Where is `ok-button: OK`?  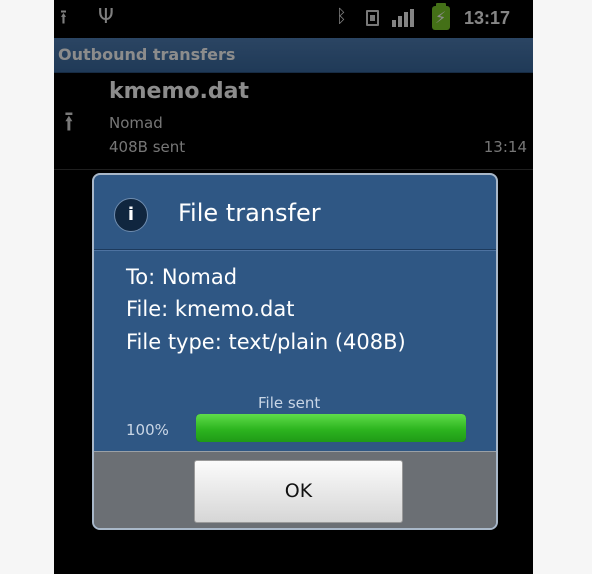
ok-button: OK is located at coordinates (298, 491).